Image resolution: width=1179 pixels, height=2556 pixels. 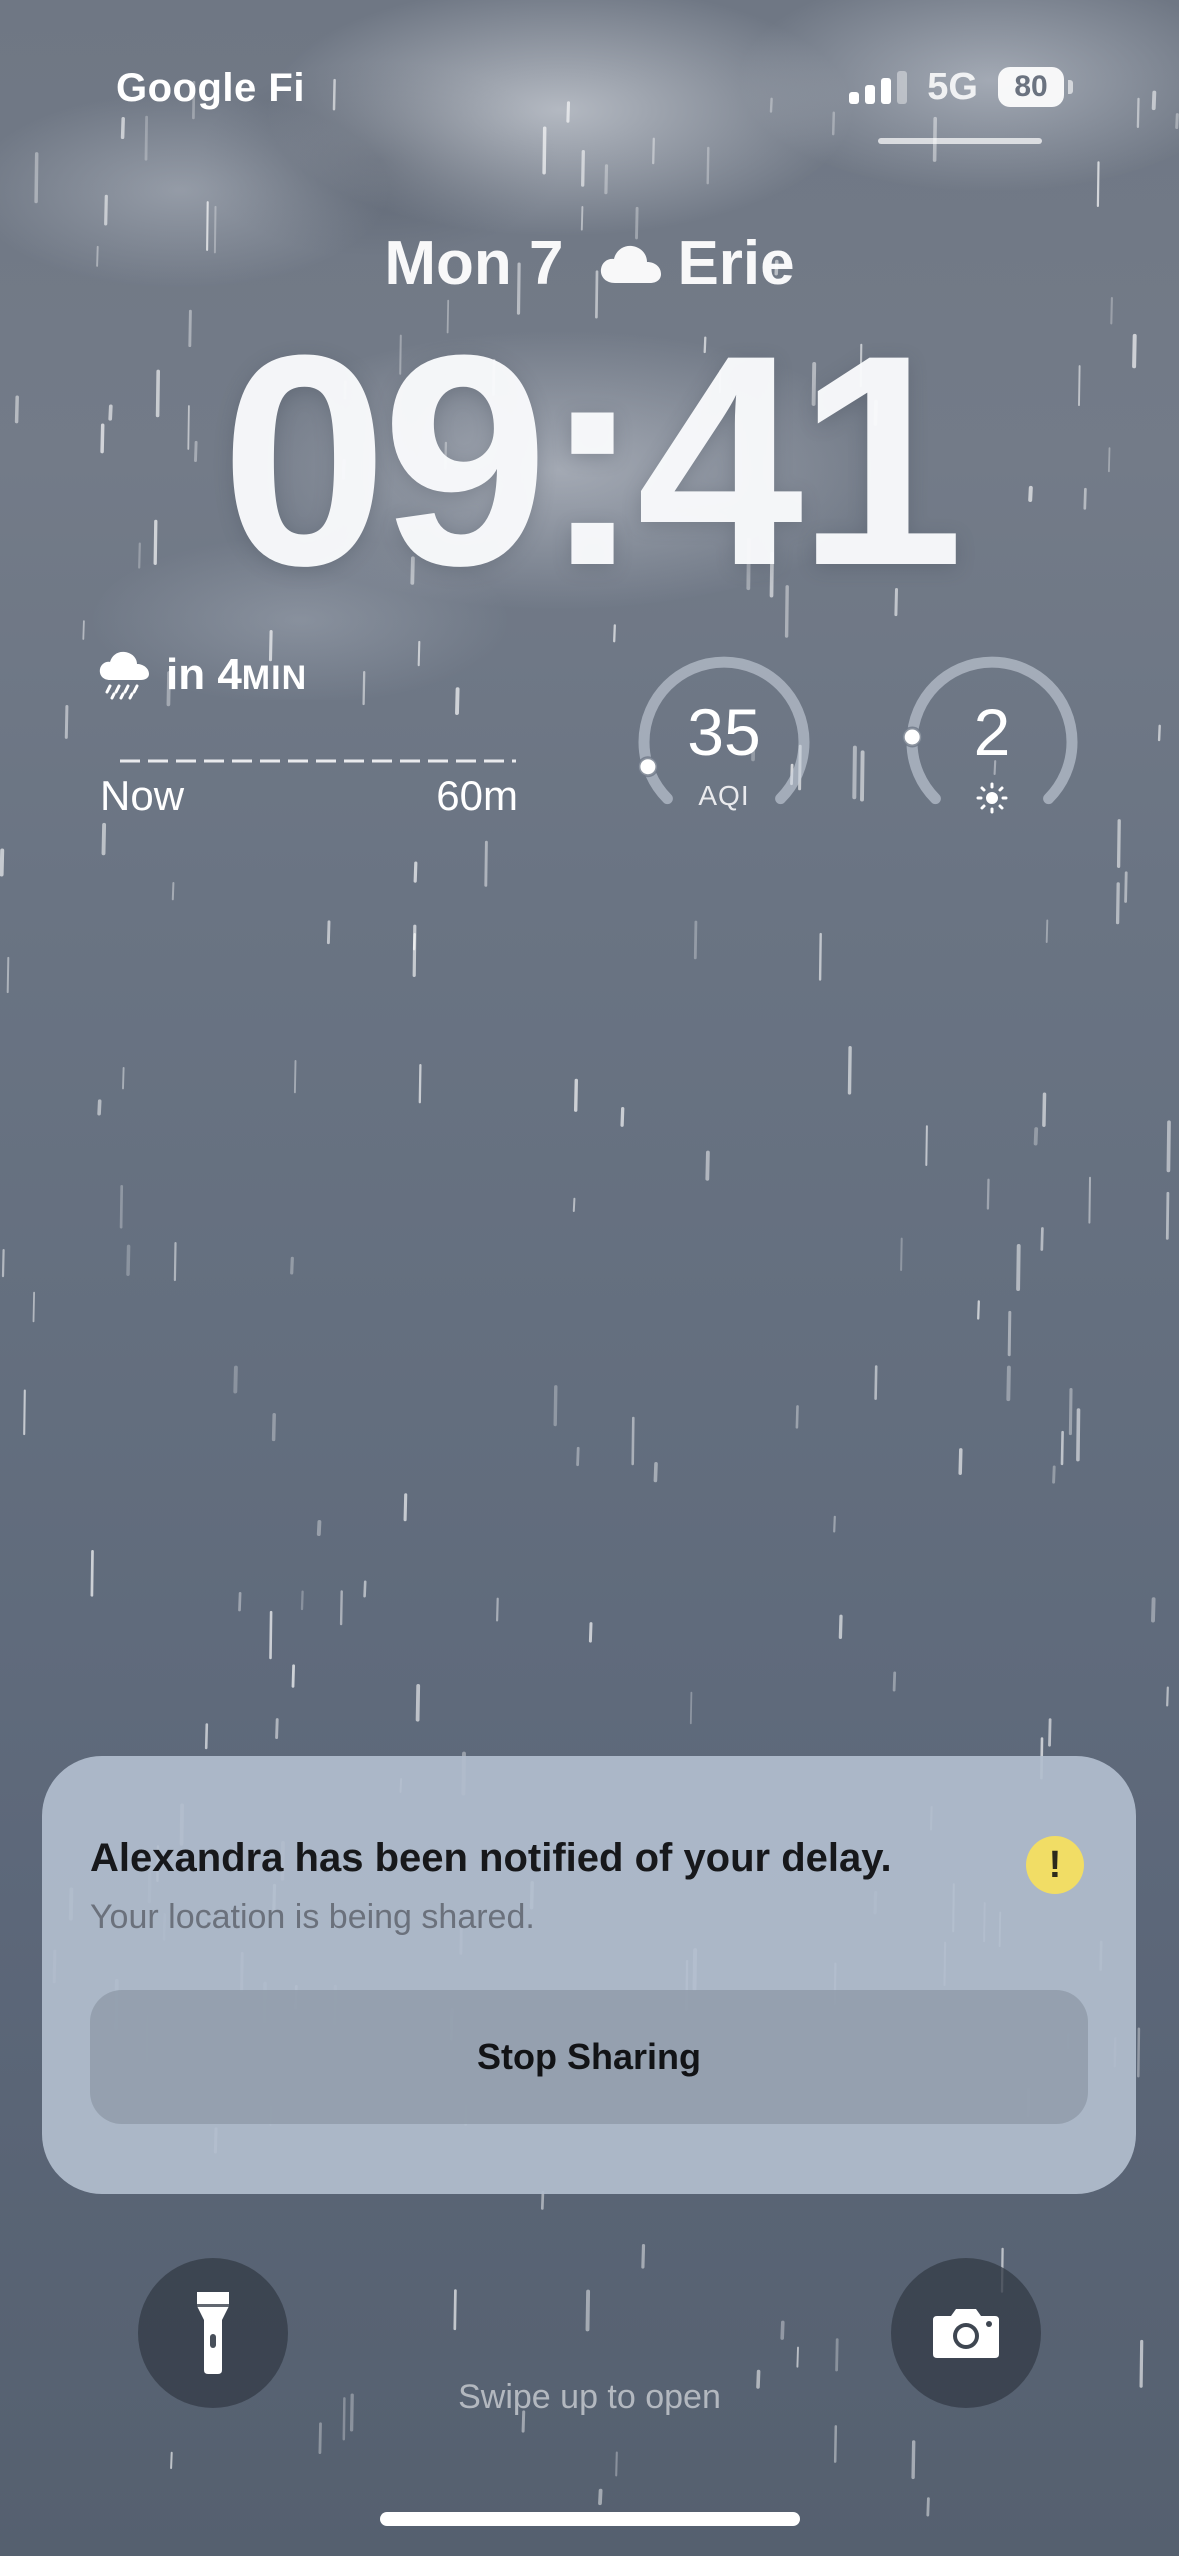 What do you see at coordinates (697, 263) in the screenshot?
I see `weather-location: Erie` at bounding box center [697, 263].